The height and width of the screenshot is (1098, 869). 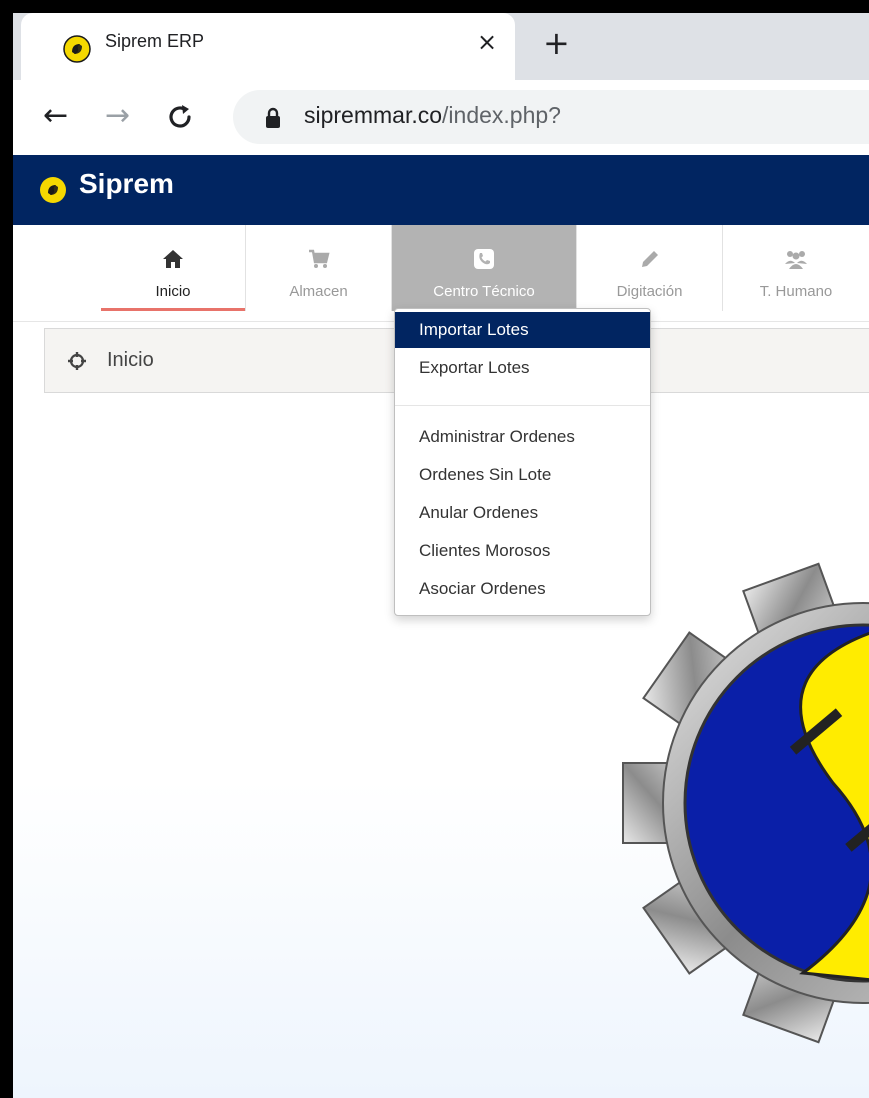 I want to click on module-t-humano: T. Humano, so click(x=796, y=268).